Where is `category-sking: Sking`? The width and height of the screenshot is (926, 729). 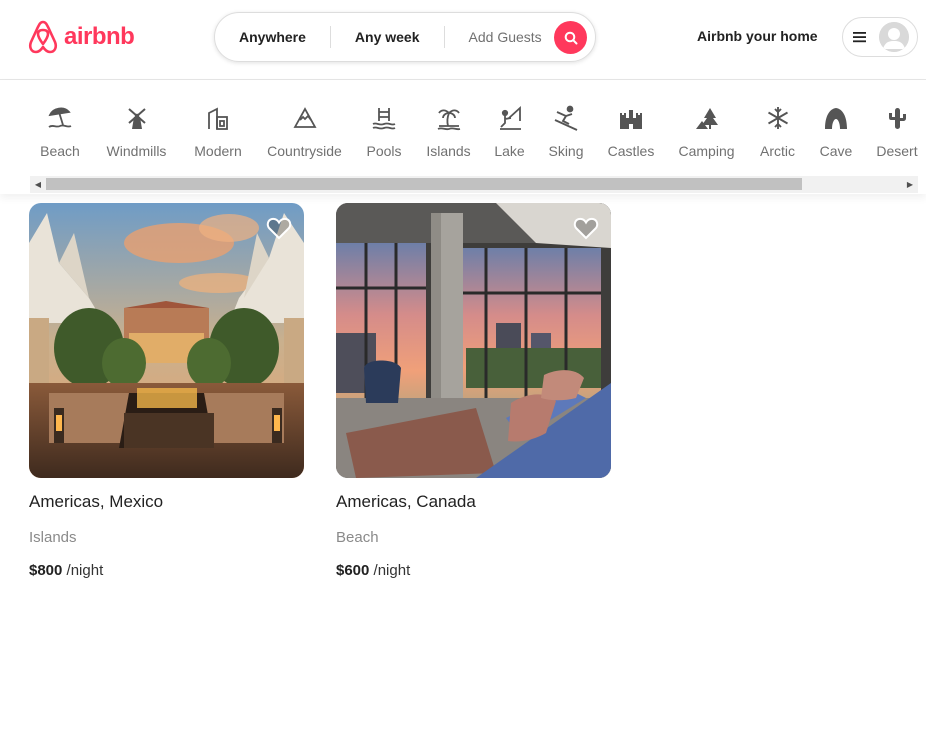 category-sking: Sking is located at coordinates (566, 131).